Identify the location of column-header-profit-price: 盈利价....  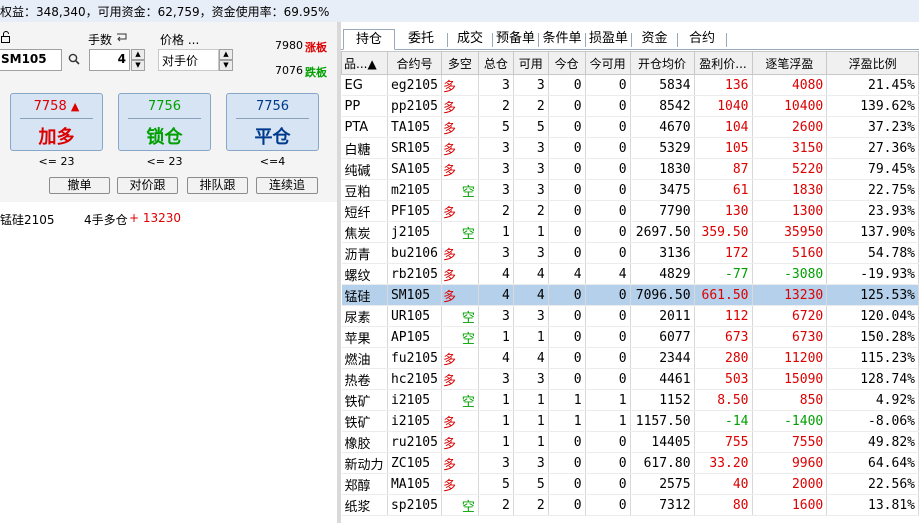
(723, 63).